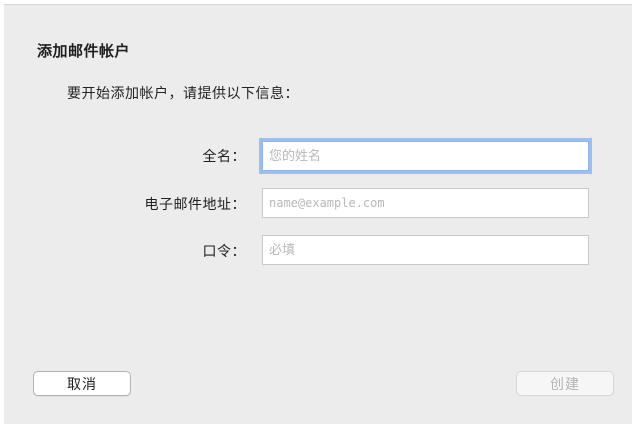  I want to click on cancel-button: 取消, so click(82, 383).